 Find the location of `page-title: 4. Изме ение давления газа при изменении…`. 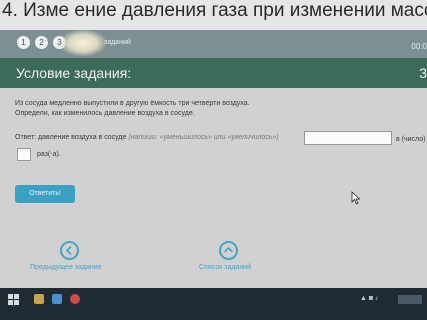

page-title: 4. Изме ение давления газа при изменении… is located at coordinates (213, 15).